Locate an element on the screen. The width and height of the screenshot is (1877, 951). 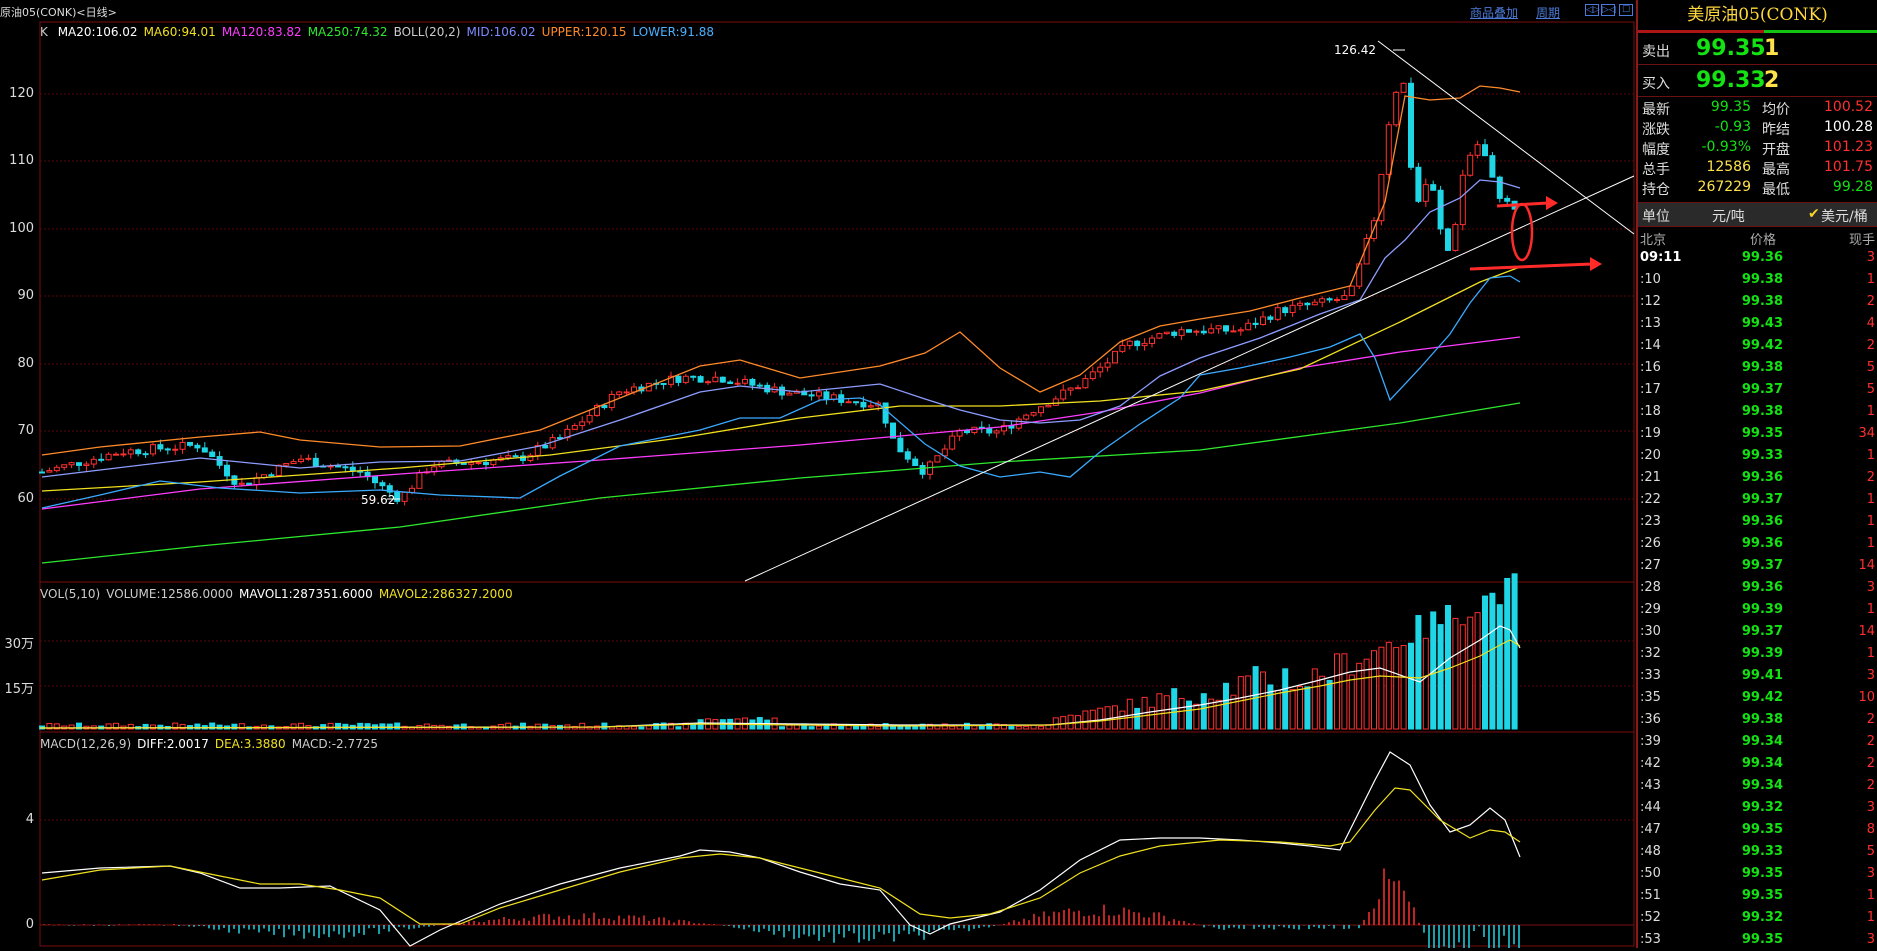
tick-row: :18 99.38 1 is located at coordinates (1757, 412).